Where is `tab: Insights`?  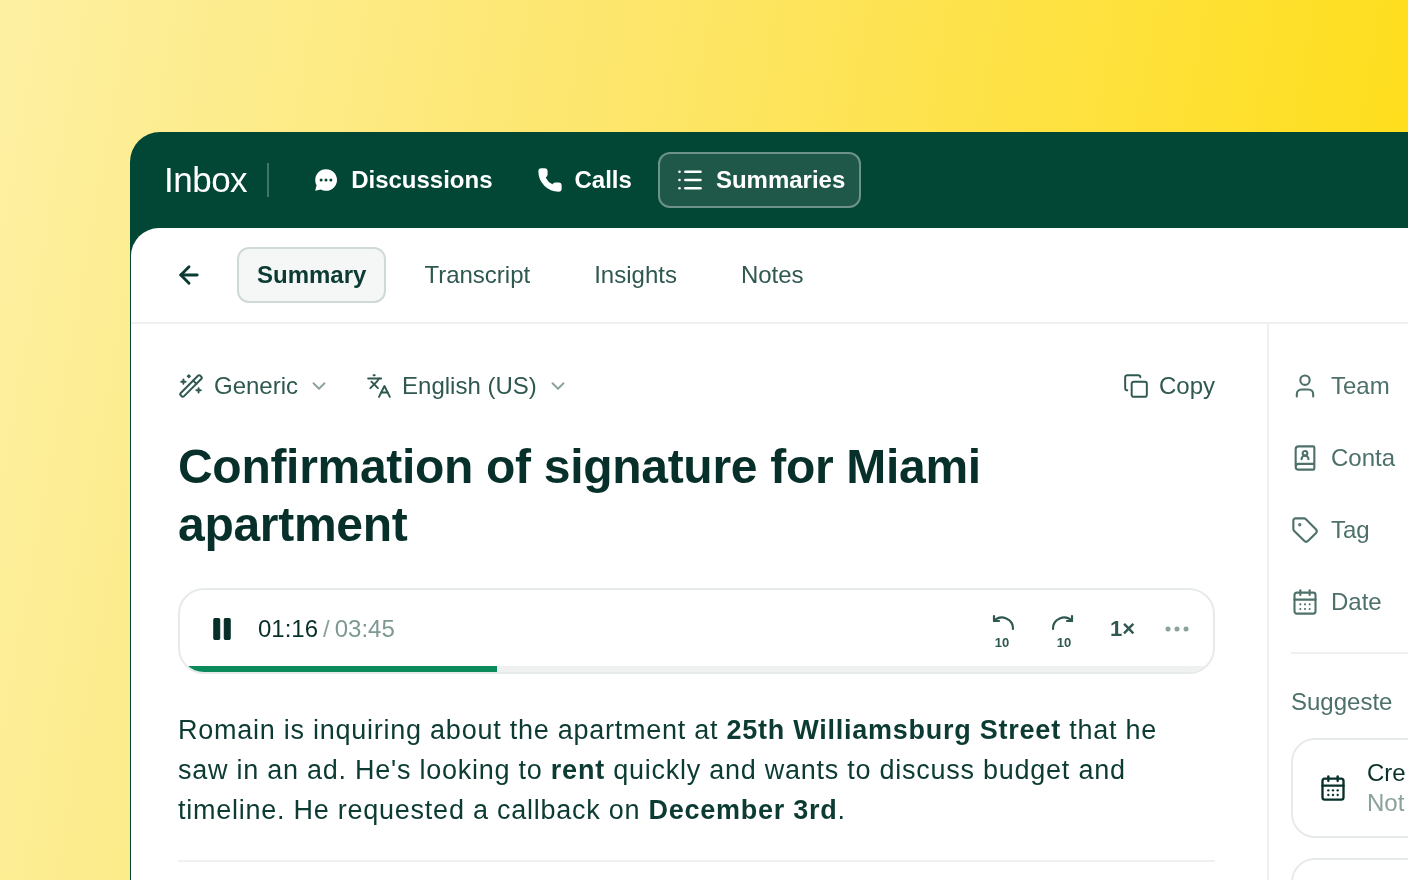
tab: Insights is located at coordinates (635, 275).